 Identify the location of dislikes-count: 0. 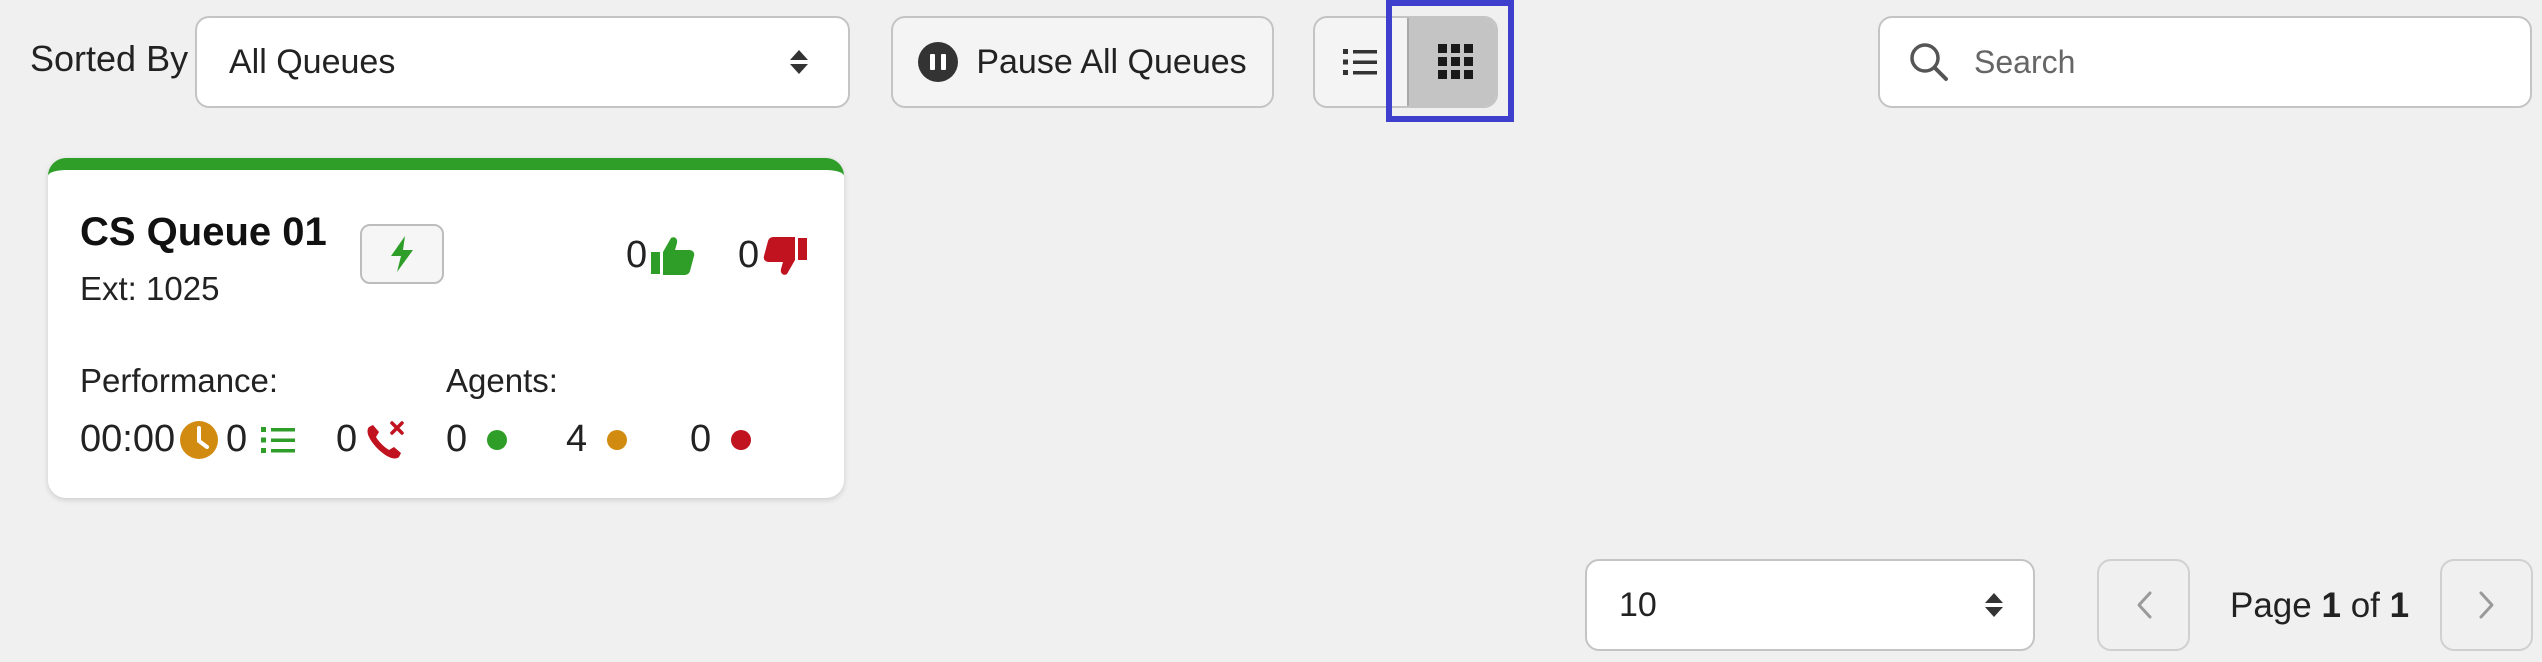
(773, 255).